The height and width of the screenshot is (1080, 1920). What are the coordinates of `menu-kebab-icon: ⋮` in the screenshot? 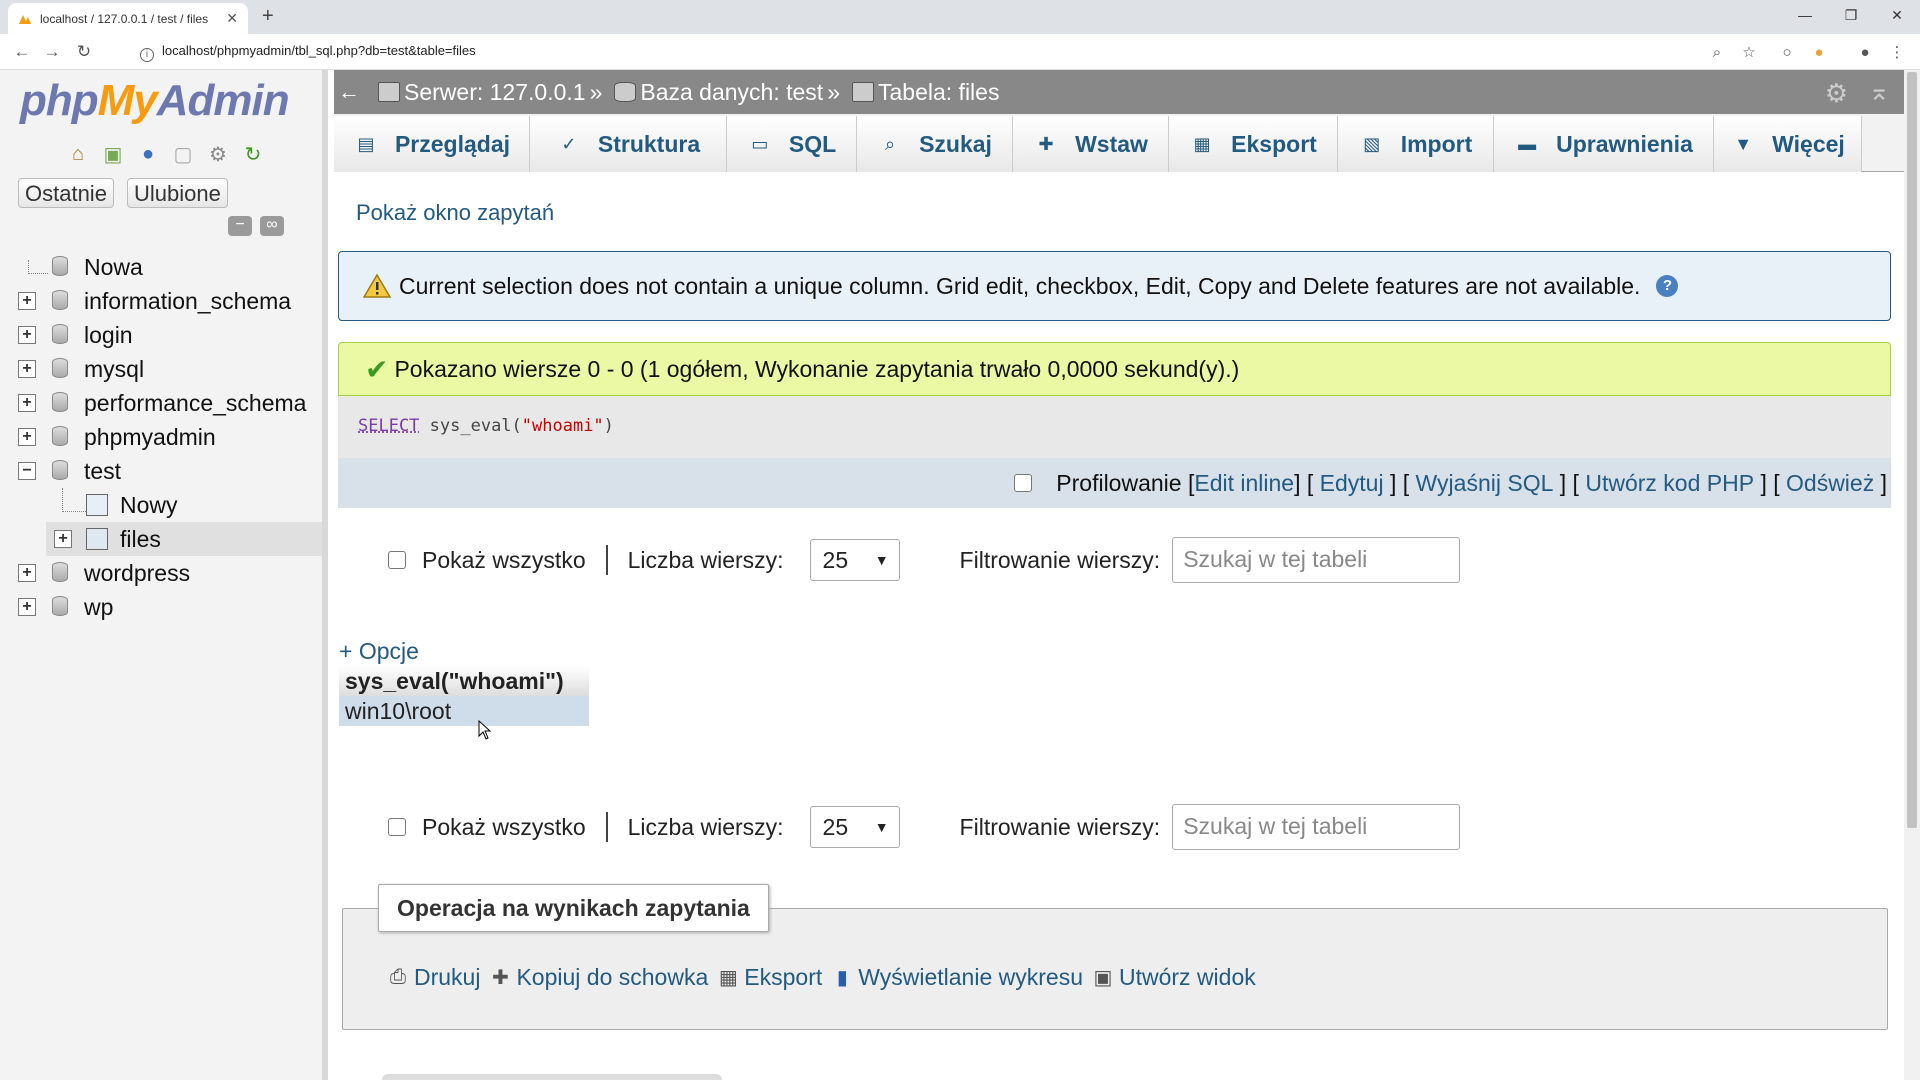 It's located at (1897, 52).